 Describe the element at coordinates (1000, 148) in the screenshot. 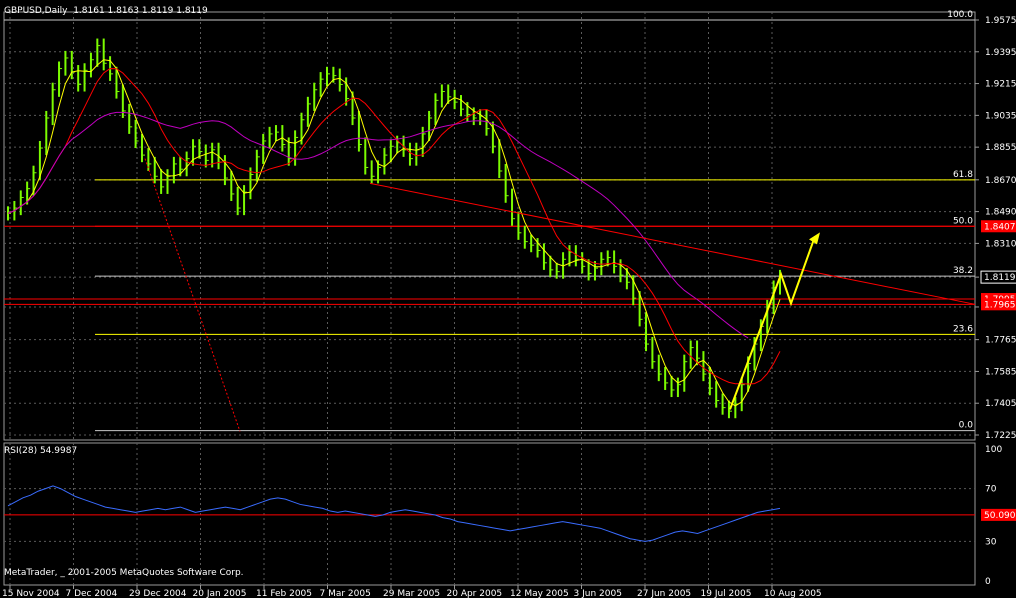

I see `price-y-tick-label: 1.8855` at that location.